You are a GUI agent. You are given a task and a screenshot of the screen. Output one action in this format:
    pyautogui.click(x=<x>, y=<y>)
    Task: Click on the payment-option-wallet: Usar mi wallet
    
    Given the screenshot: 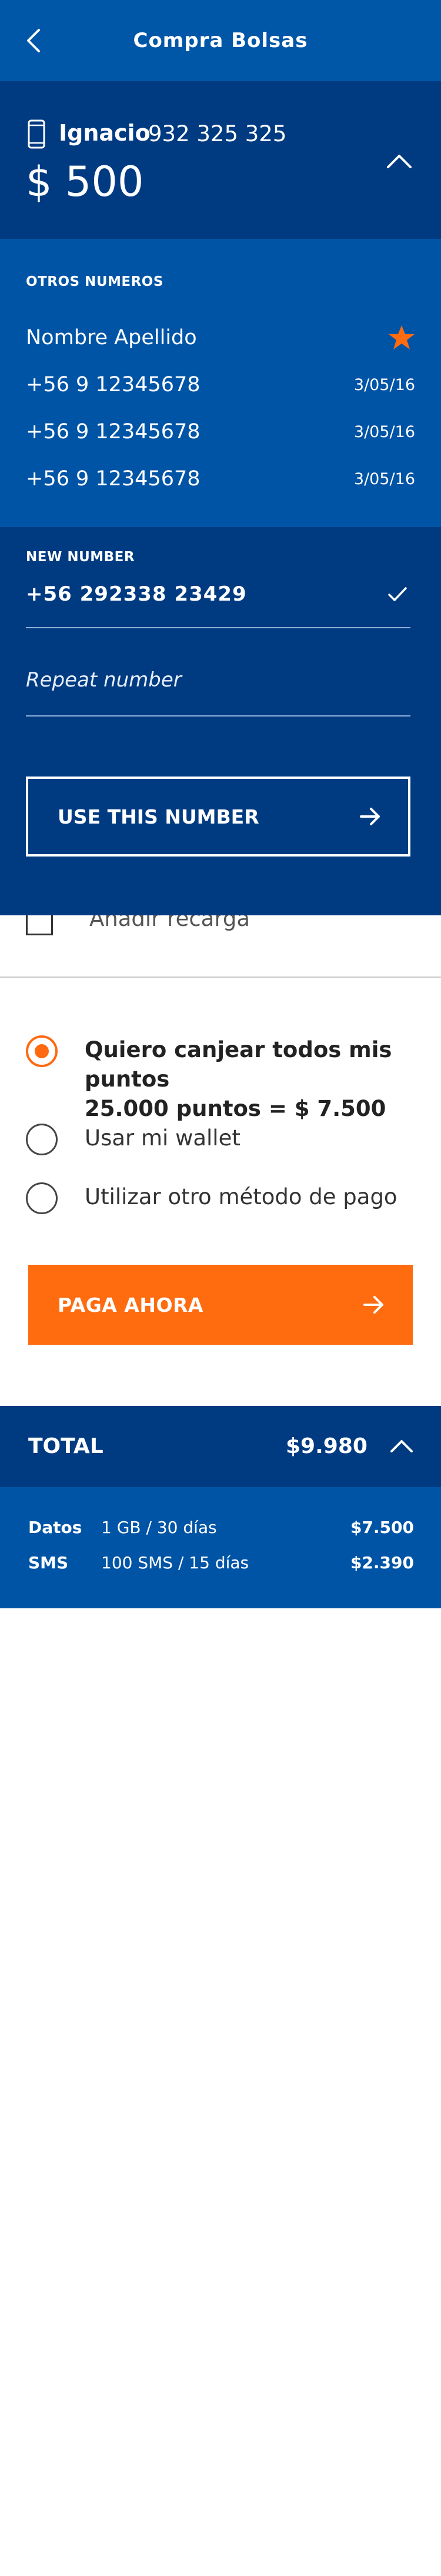 What is the action you would take?
    pyautogui.click(x=226, y=1140)
    